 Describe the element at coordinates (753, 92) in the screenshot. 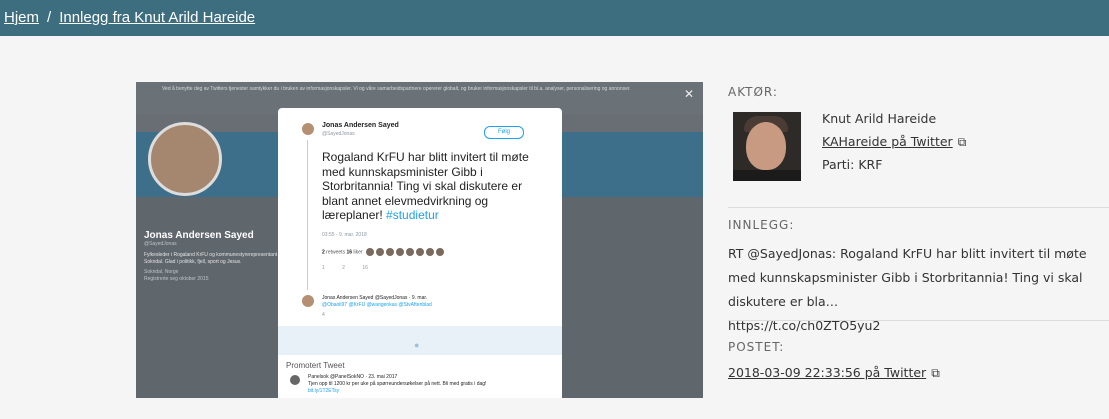

I see `actor-label: AKTØR:` at that location.